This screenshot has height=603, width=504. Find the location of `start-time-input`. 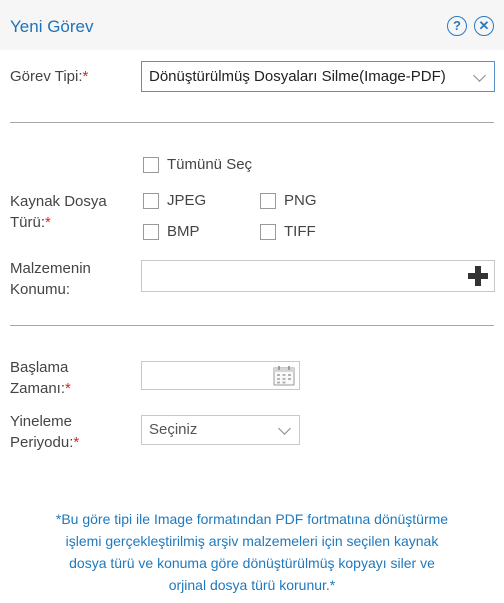

start-time-input is located at coordinates (220, 375).